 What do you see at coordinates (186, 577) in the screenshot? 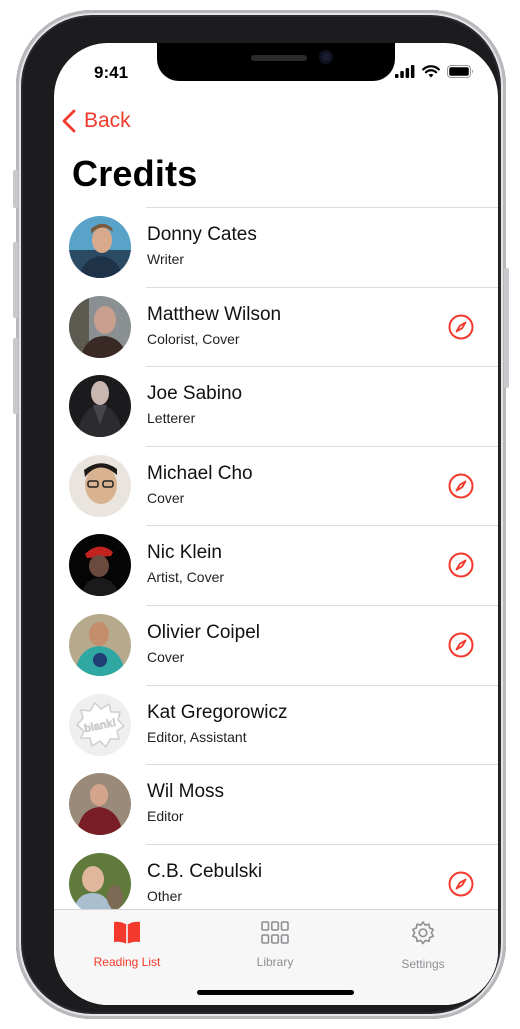
I see `credit-role: Artist, Cover` at bounding box center [186, 577].